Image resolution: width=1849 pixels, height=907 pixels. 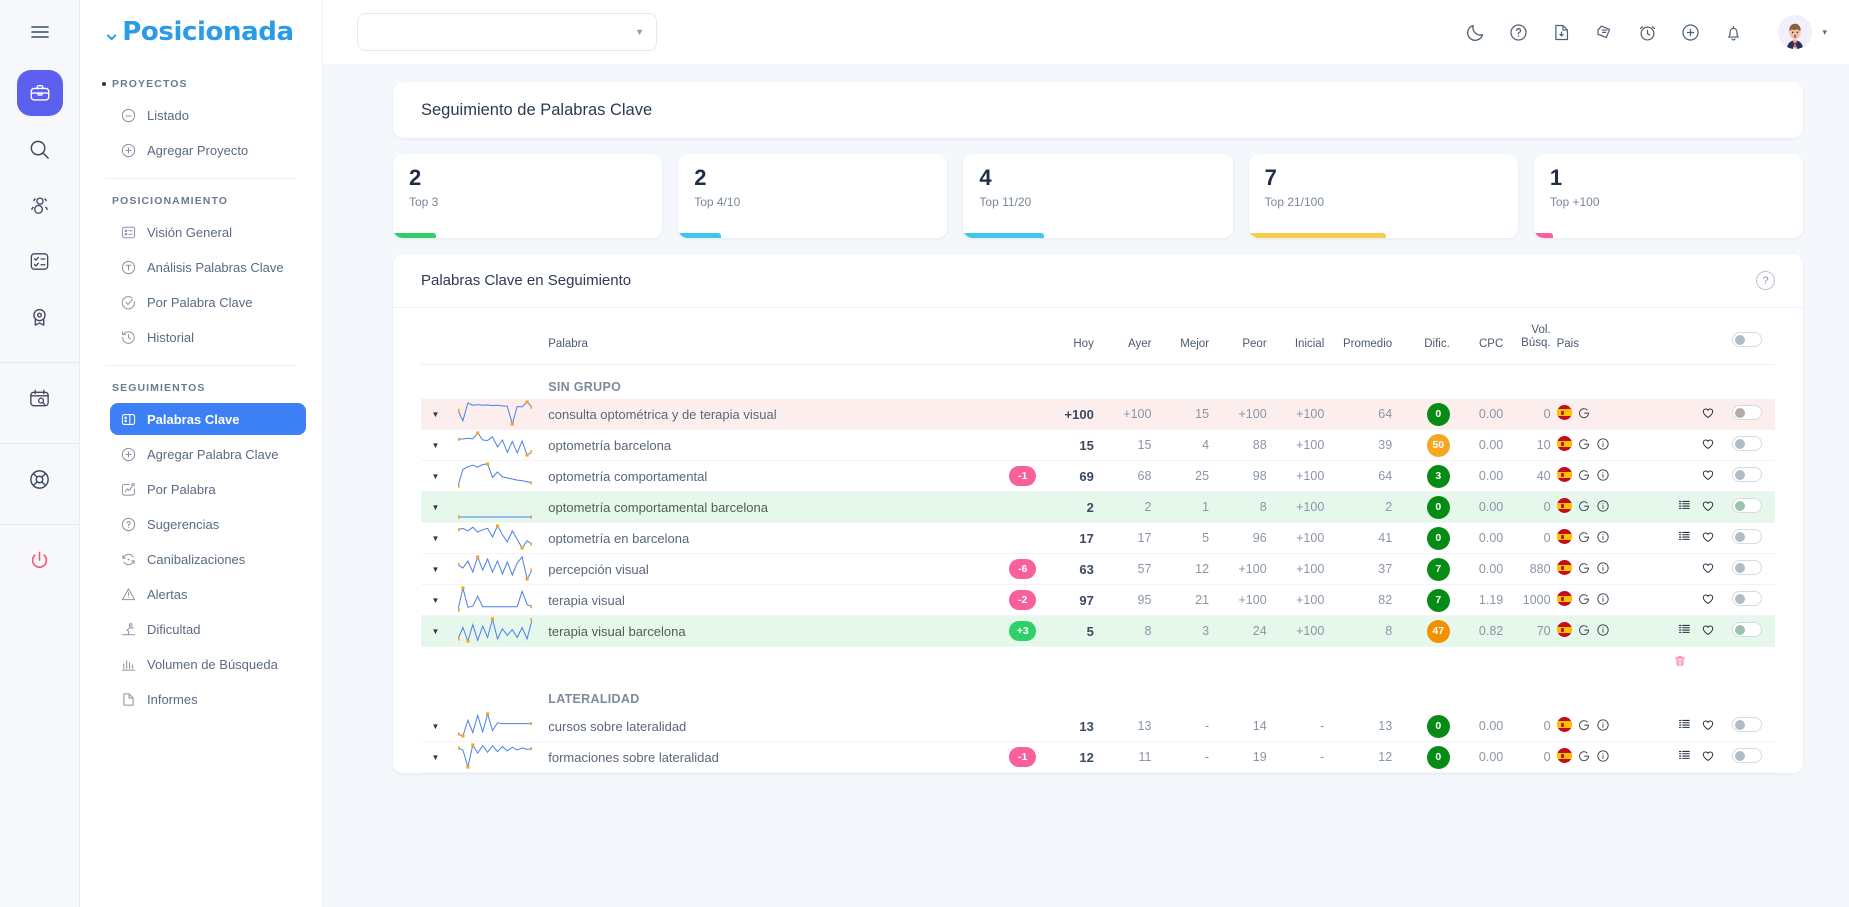 What do you see at coordinates (1604, 32) in the screenshot?
I see `chat-stack-icon` at bounding box center [1604, 32].